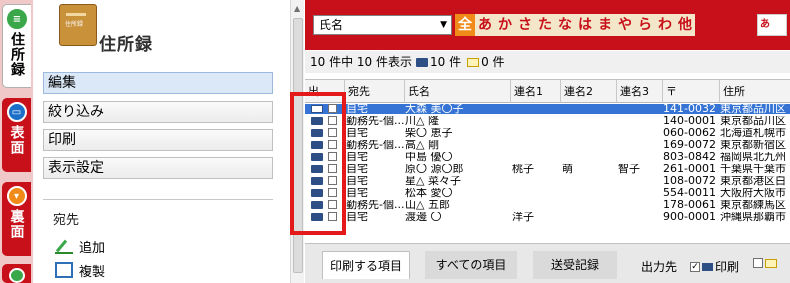 The width and height of the screenshot is (790, 283). What do you see at coordinates (423, 217) in the screenshot?
I see `cell-name: 渡邊 〇` at bounding box center [423, 217].